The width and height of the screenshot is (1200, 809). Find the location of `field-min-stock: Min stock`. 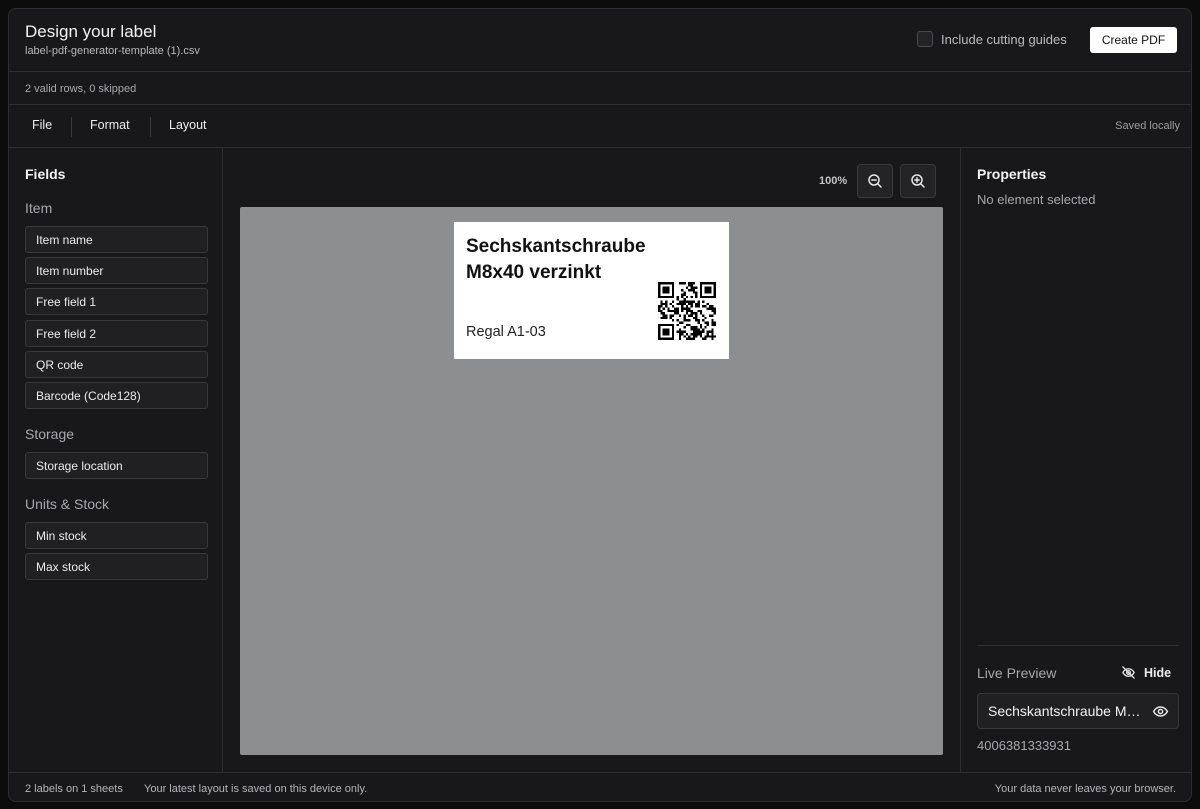

field-min-stock: Min stock is located at coordinates (116, 535).